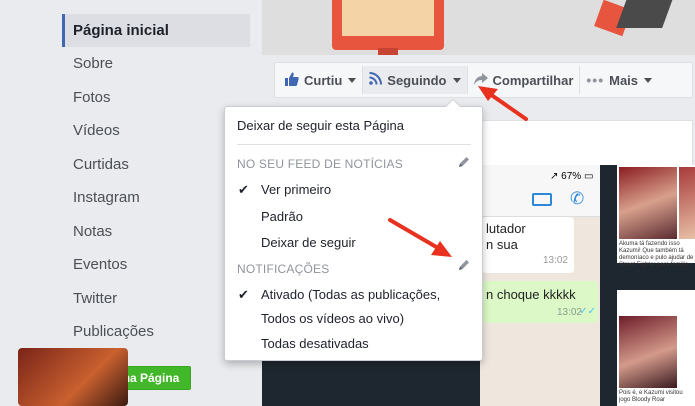 The width and height of the screenshot is (695, 406). I want to click on like-button-label: Curtiu, so click(323, 80).